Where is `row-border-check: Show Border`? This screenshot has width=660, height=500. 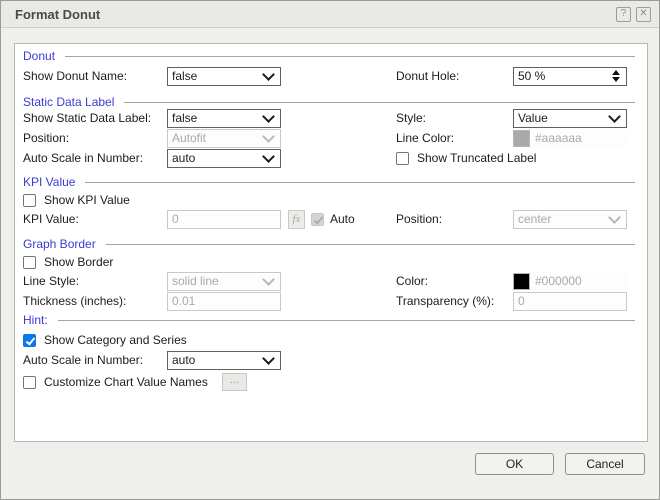 row-border-check: Show Border is located at coordinates (331, 262).